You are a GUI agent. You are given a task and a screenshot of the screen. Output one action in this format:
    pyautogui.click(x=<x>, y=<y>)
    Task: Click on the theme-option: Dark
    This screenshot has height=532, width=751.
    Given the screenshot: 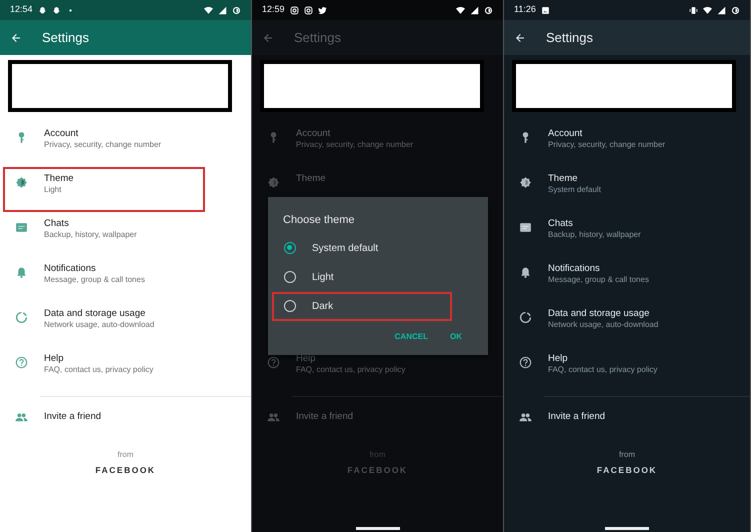 What is the action you would take?
    pyautogui.click(x=362, y=306)
    